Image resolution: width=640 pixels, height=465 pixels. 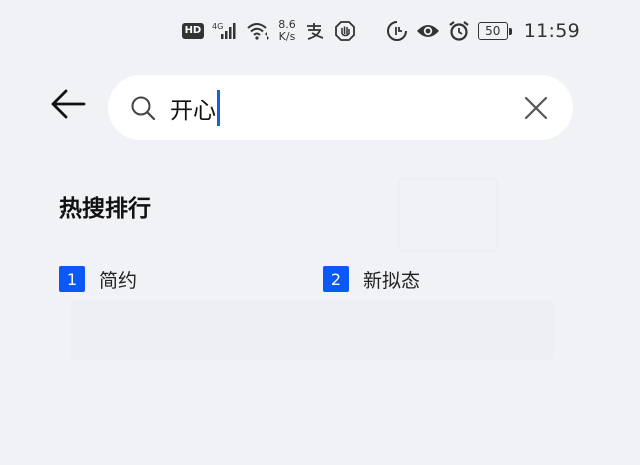 I want to click on back-button, so click(x=68, y=104).